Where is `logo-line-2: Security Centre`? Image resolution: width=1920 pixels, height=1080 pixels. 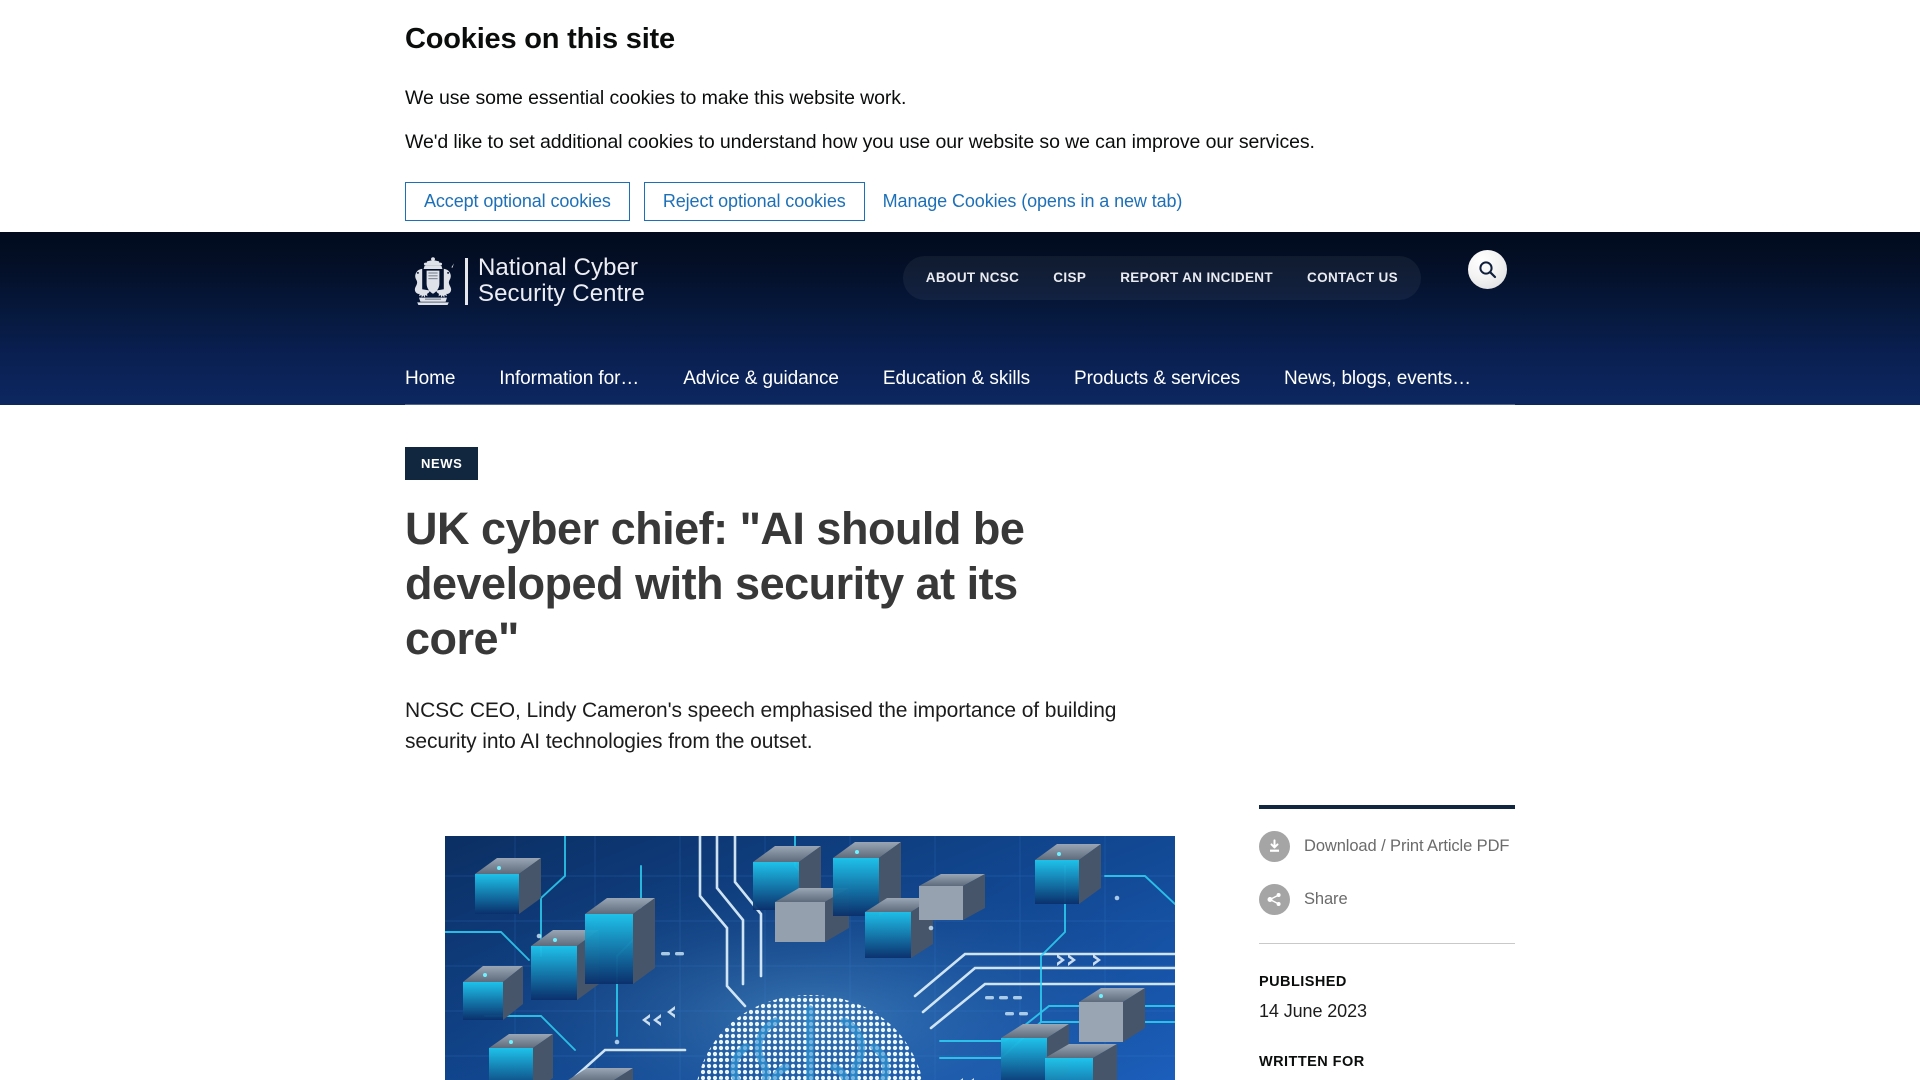 logo-line-2: Security Centre is located at coordinates (561, 293).